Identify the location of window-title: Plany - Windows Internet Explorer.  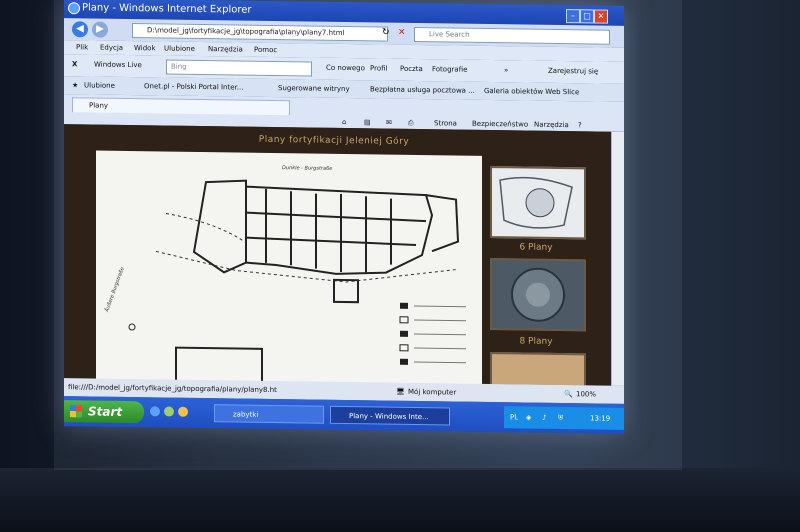
(167, 9).